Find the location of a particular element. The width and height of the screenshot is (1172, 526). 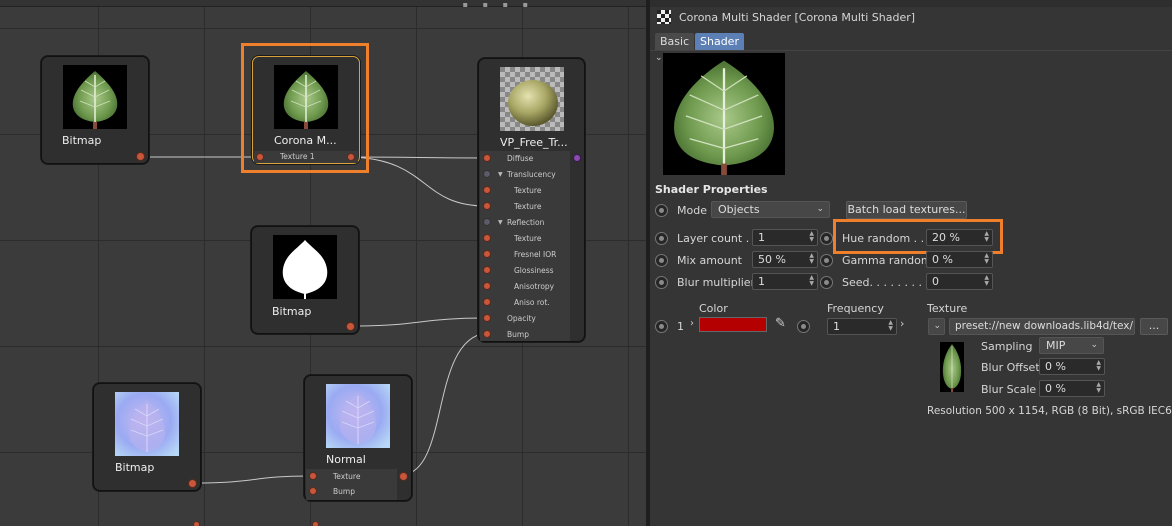

texture-menu-dropdown: ⌄ is located at coordinates (936, 326).